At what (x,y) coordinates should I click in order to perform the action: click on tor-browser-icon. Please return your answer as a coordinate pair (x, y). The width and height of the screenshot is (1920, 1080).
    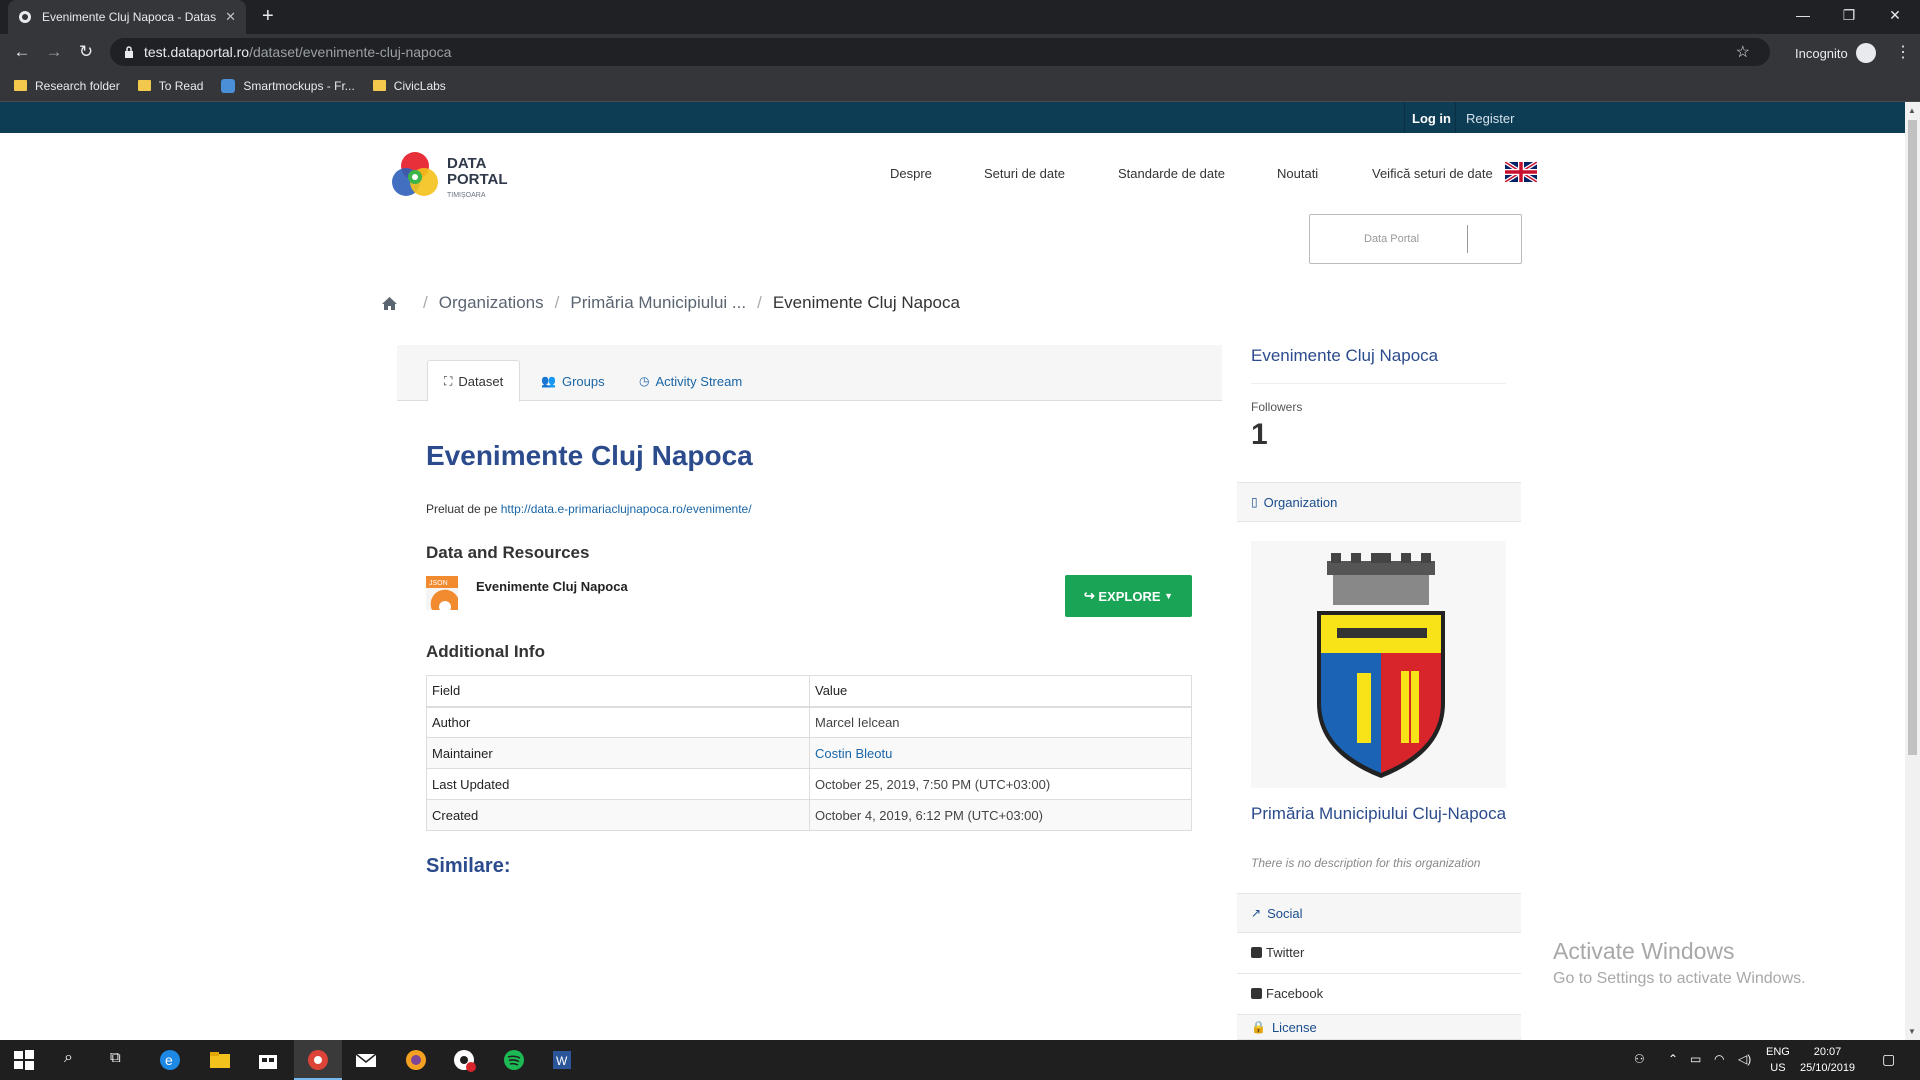
    Looking at the image, I should click on (416, 1060).